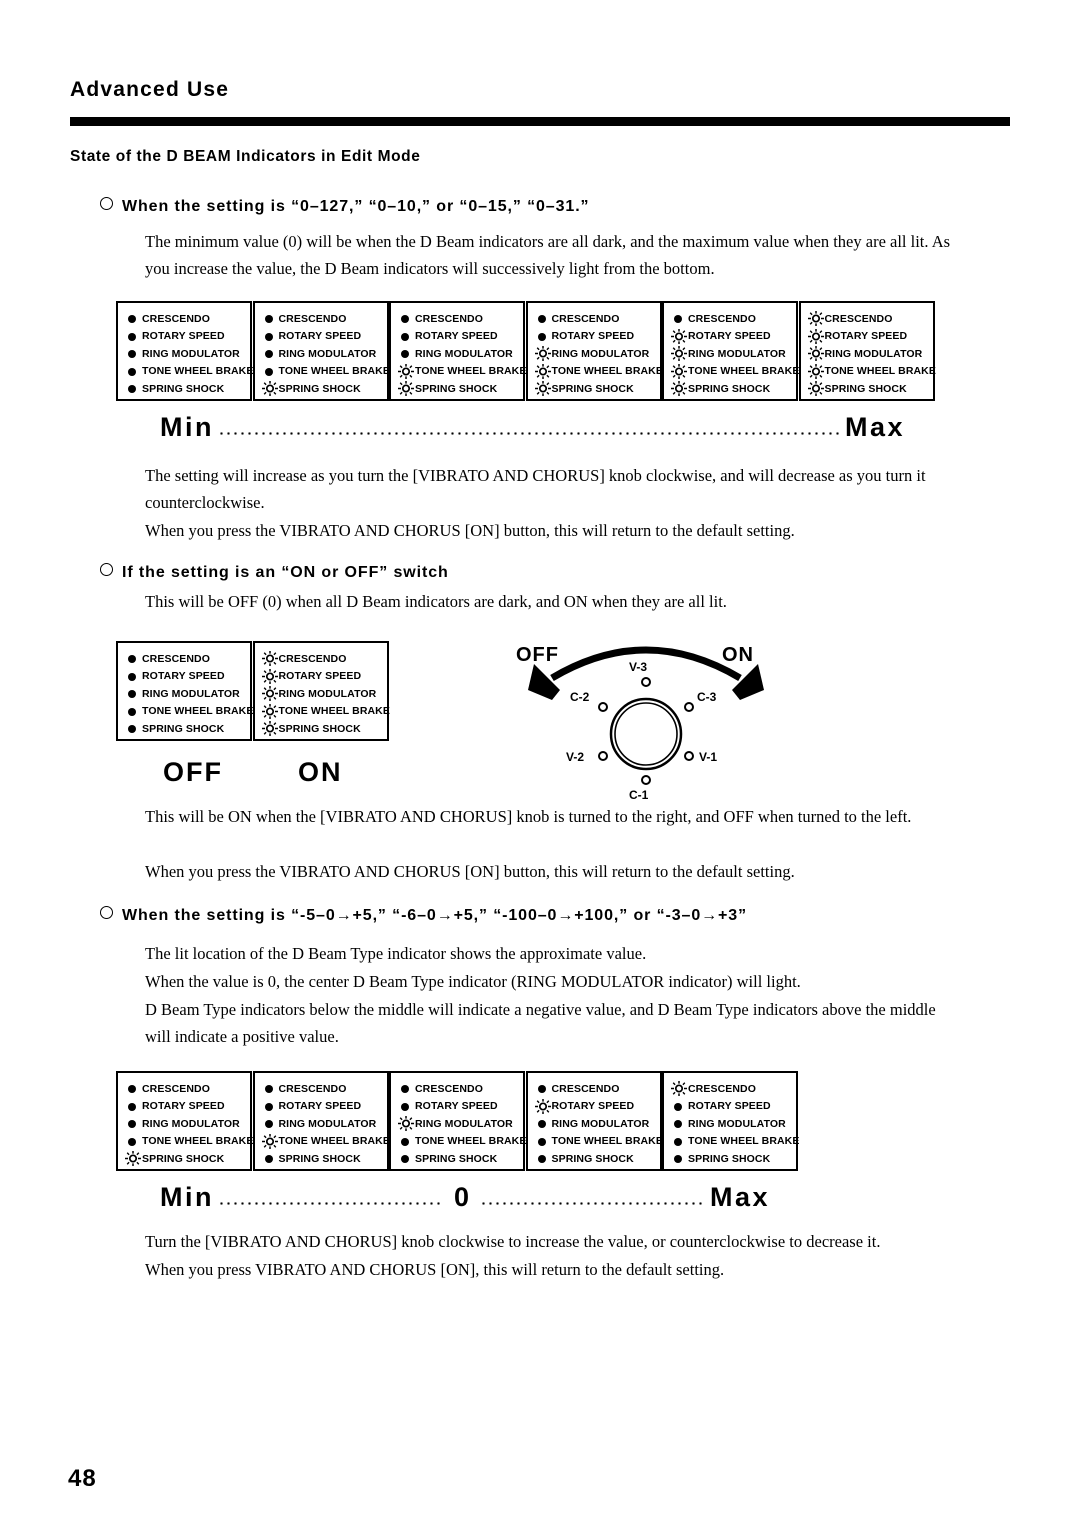  What do you see at coordinates (739, 1197) in the screenshot?
I see `scale-bipolar-max: Max` at bounding box center [739, 1197].